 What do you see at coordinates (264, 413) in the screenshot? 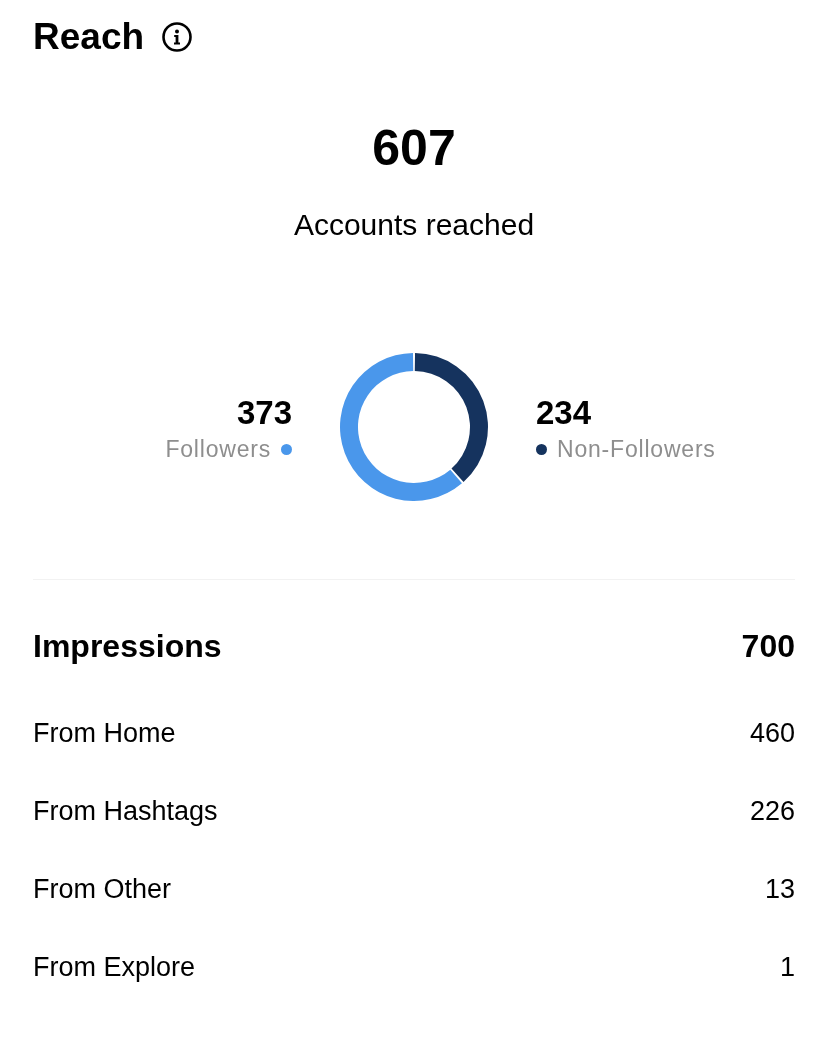
I see `legend-value: 373` at bounding box center [264, 413].